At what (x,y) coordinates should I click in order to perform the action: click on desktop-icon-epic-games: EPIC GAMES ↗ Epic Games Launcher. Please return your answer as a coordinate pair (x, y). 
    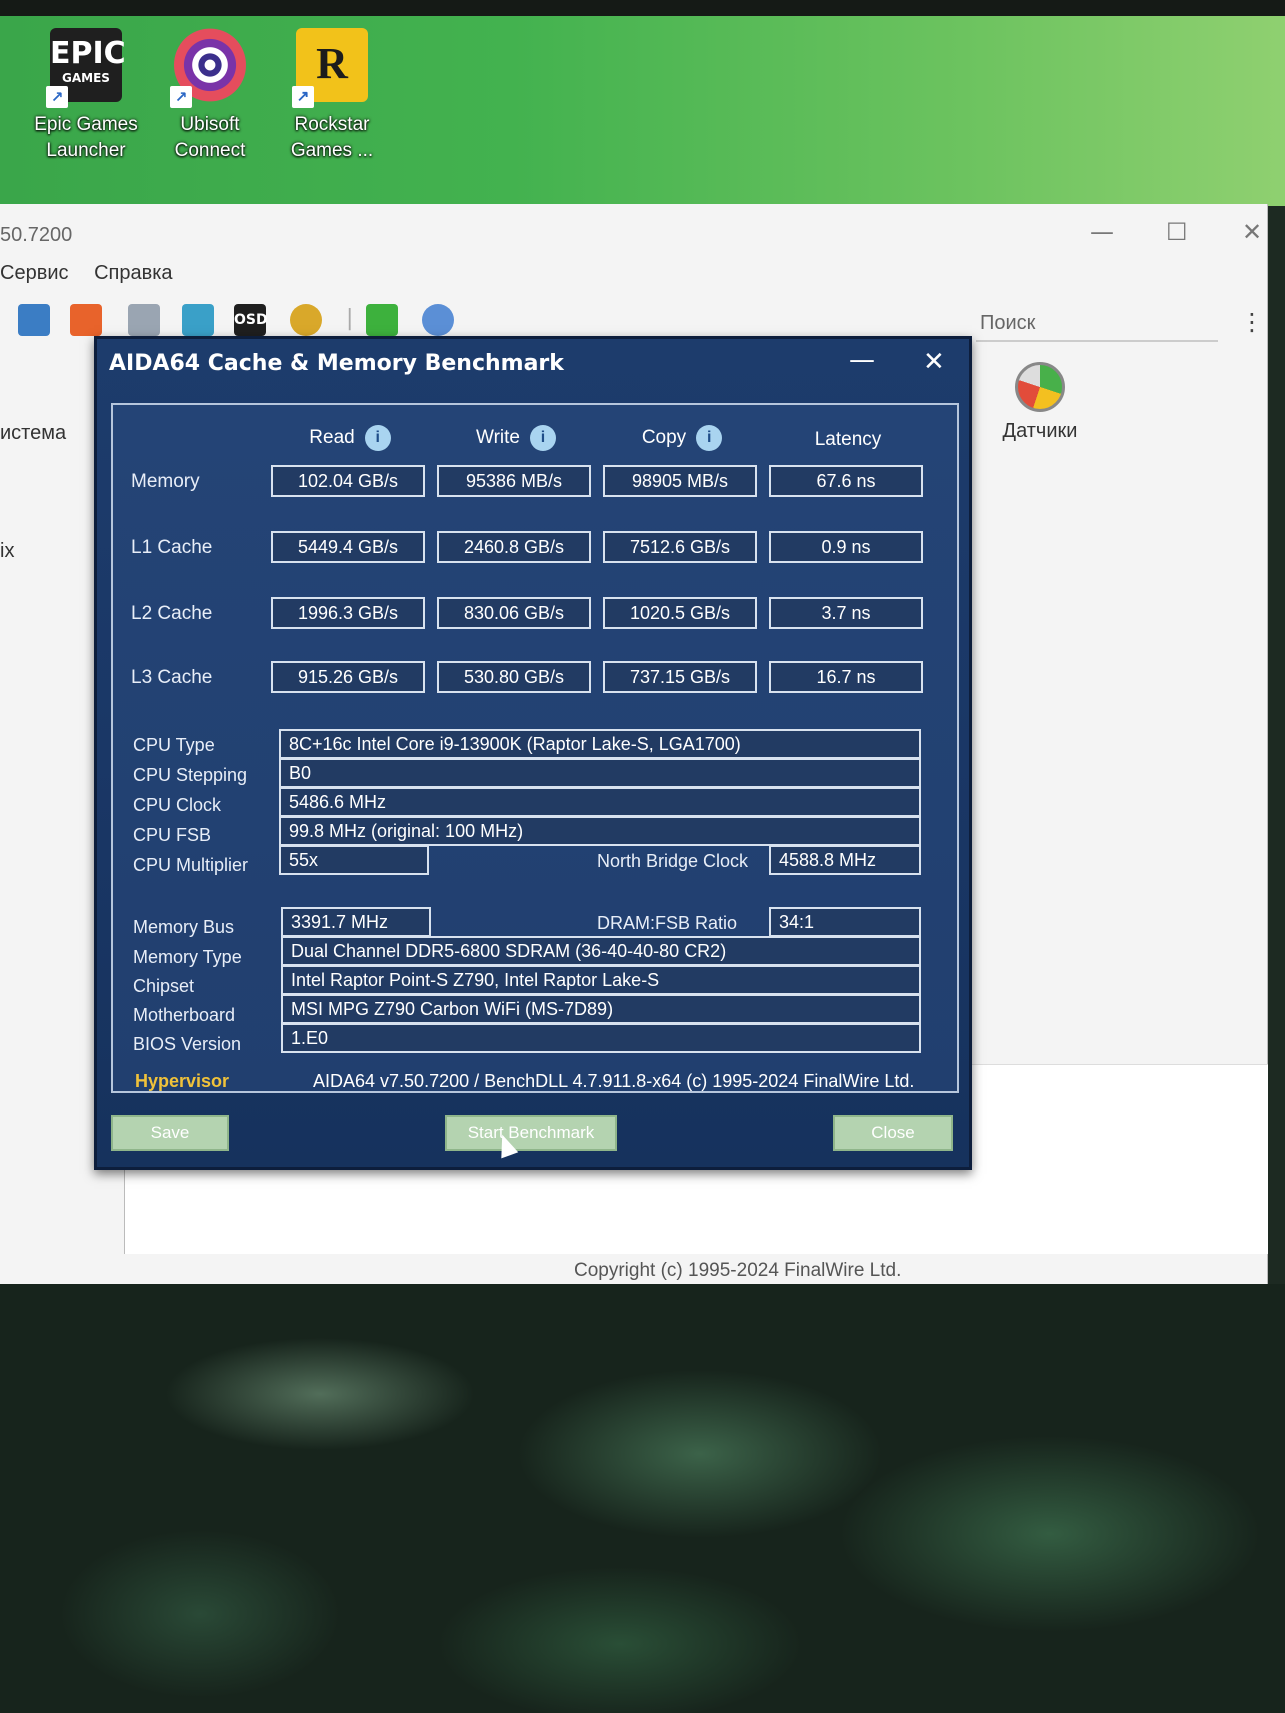
    Looking at the image, I should click on (86, 96).